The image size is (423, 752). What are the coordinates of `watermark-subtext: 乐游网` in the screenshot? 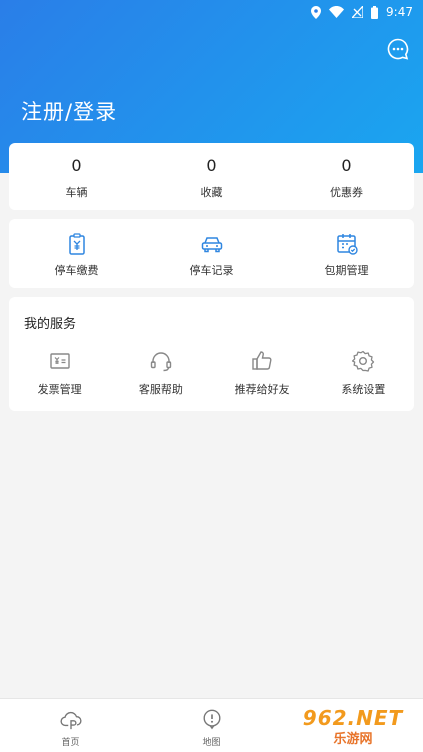 It's located at (353, 739).